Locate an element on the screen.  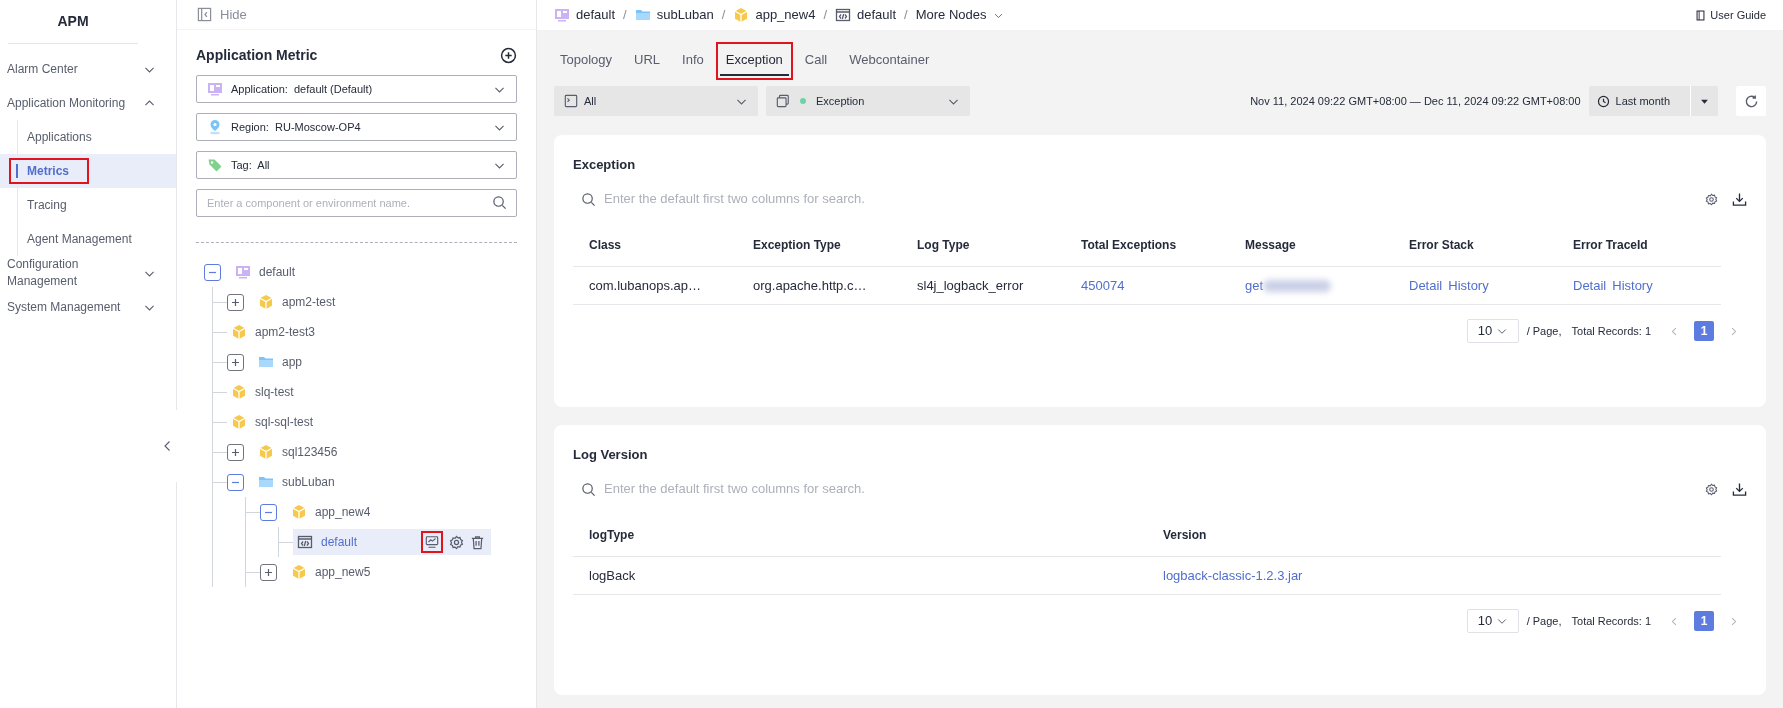
filter-select: Exception is located at coordinates (868, 101).